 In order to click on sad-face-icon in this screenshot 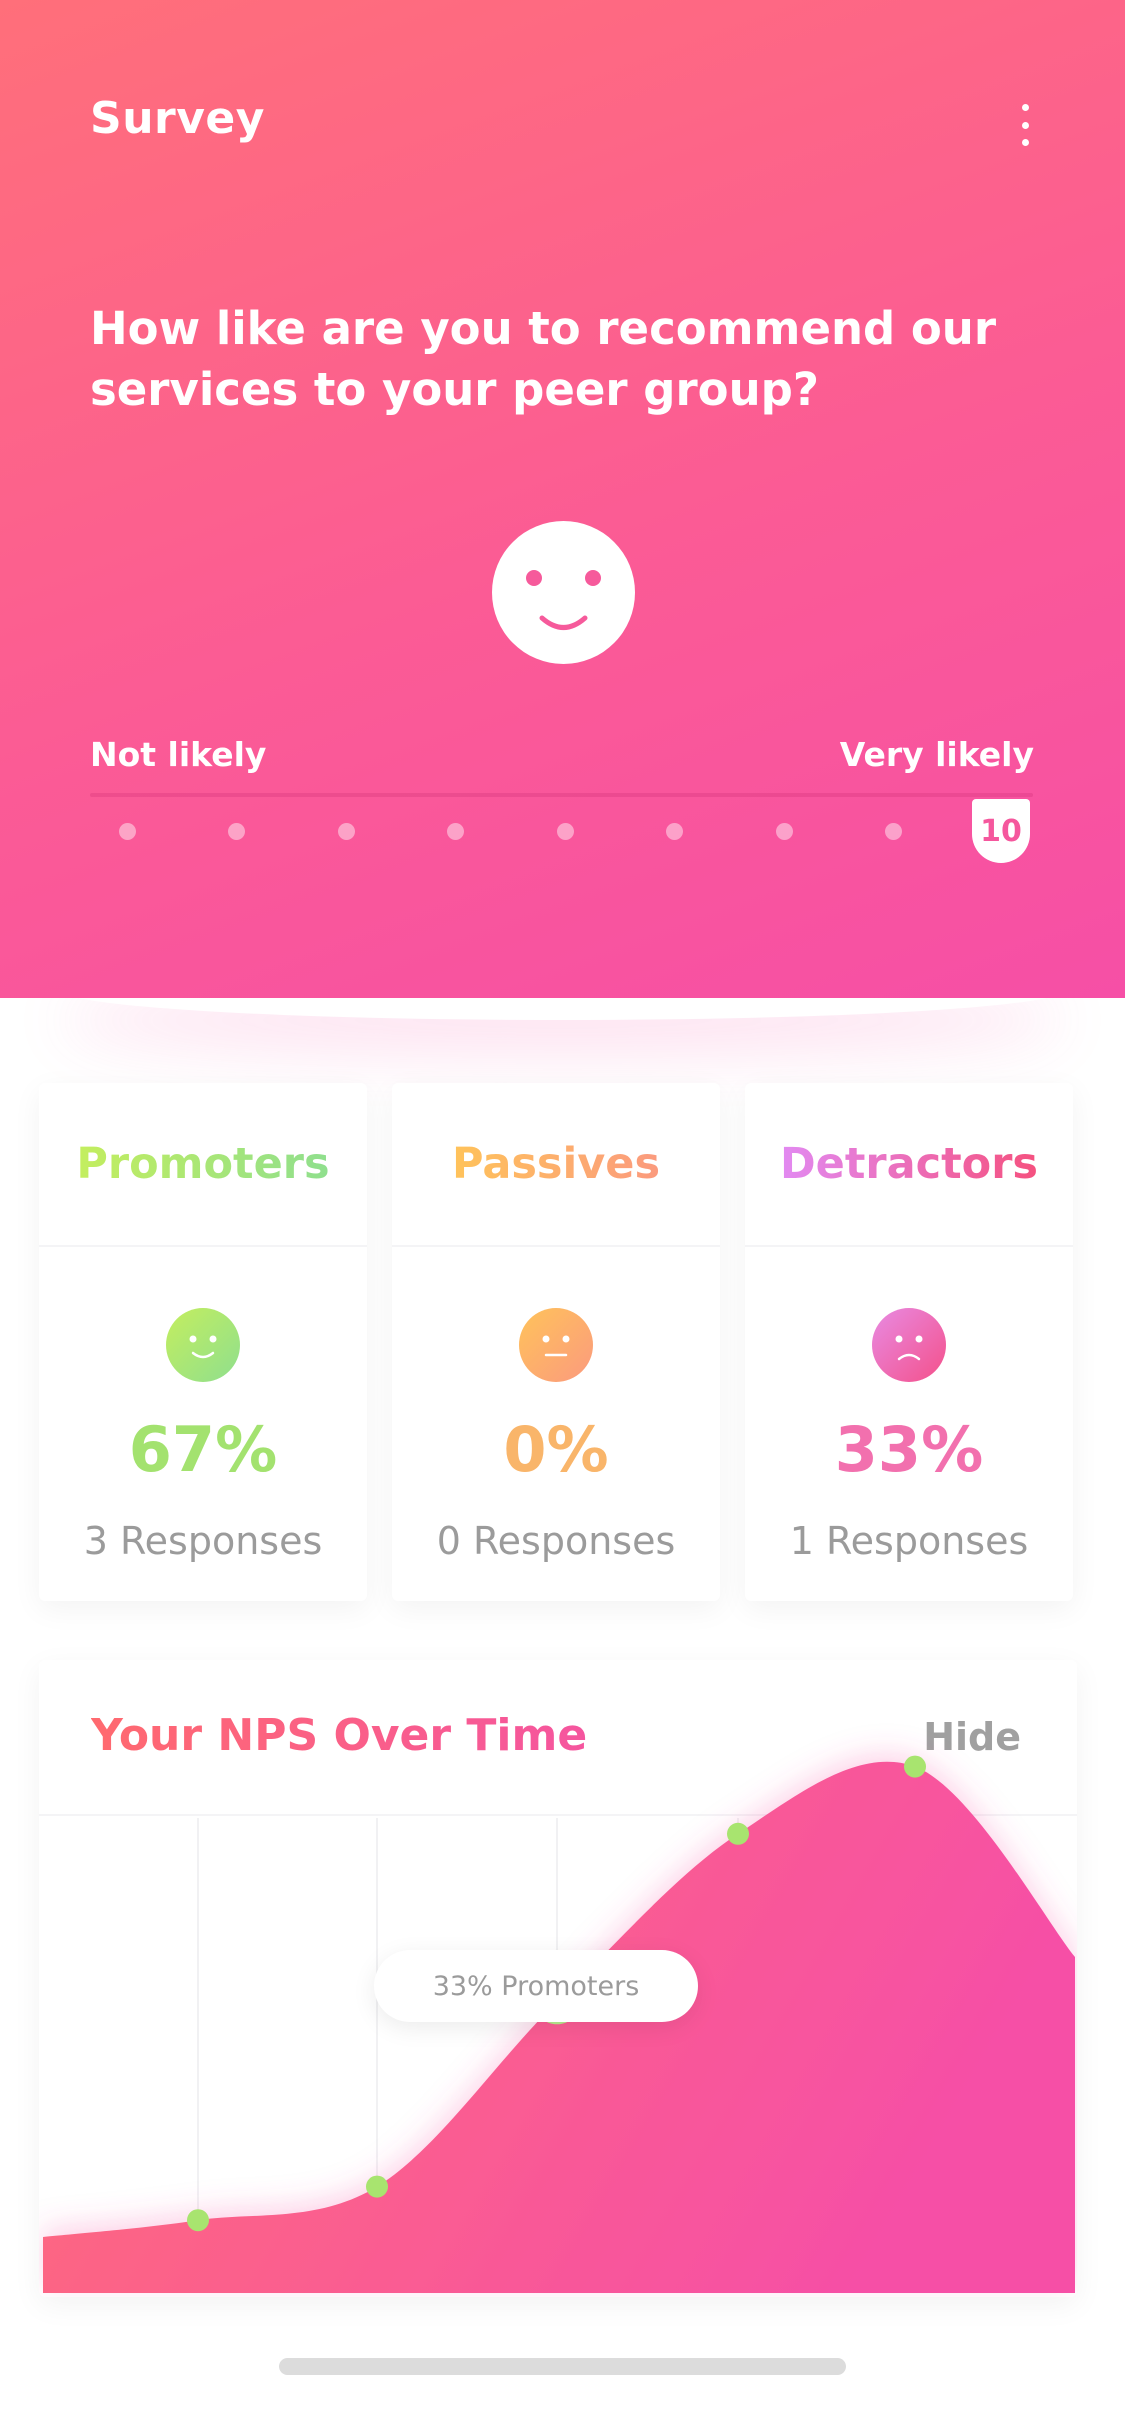, I will do `click(909, 1345)`.